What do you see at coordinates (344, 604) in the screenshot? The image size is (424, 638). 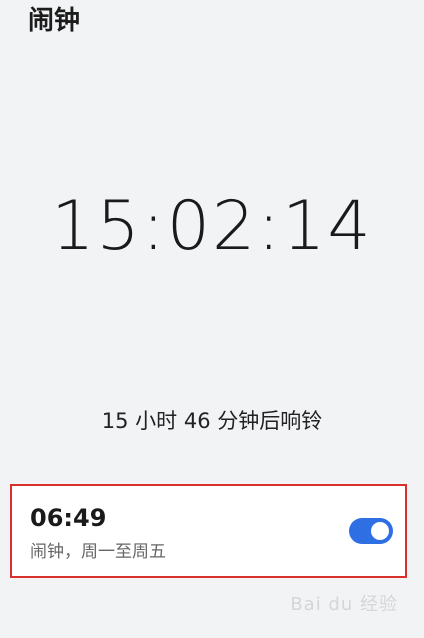 I see `baidu-watermark: Bai du 经验` at bounding box center [344, 604].